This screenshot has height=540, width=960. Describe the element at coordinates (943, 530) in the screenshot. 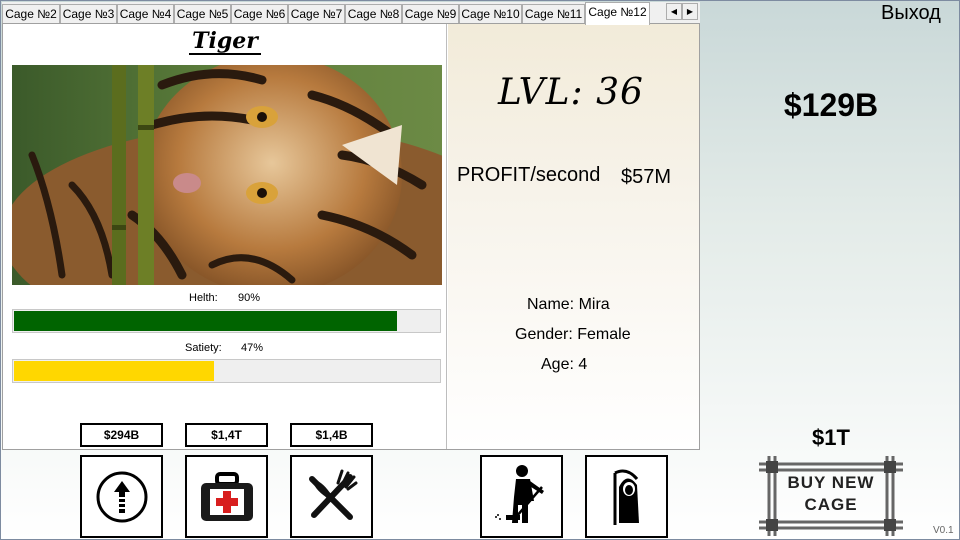

I see `version-label: V0.1` at that location.